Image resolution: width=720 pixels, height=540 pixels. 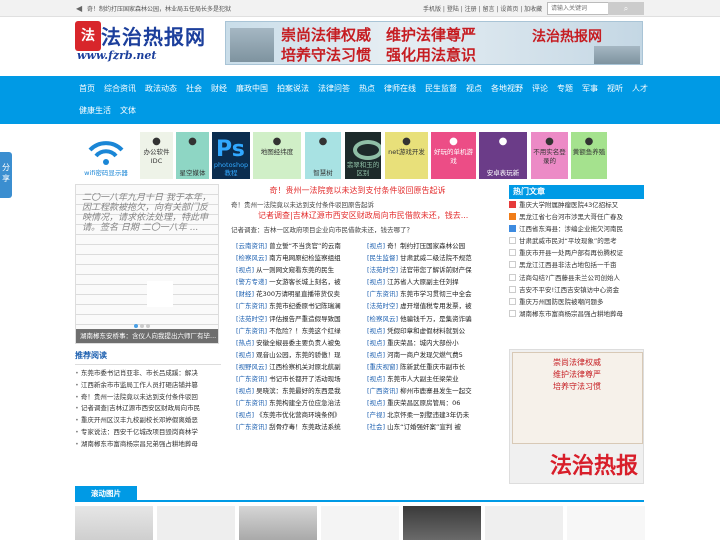 I want to click on hot-item-text: 重庆万州国防医院被嘲问题多, so click(x=561, y=302).